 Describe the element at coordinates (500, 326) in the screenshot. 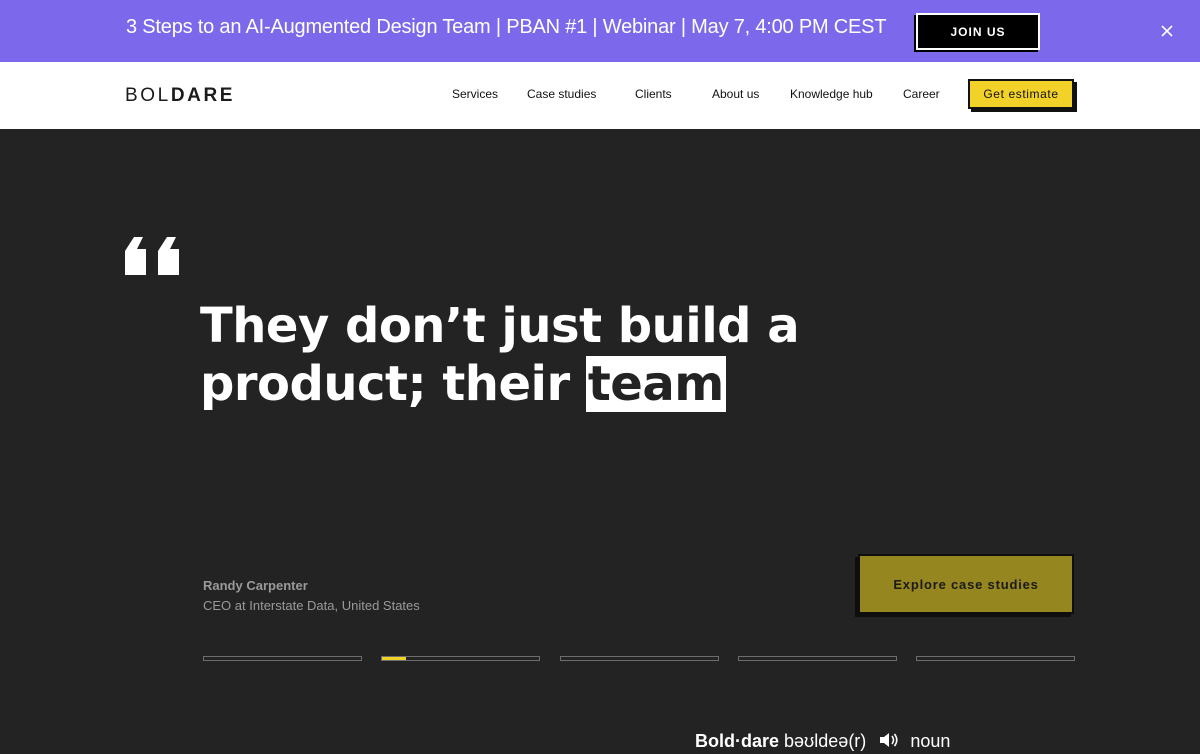

I see `quote-line-1: They don’t just build a` at that location.